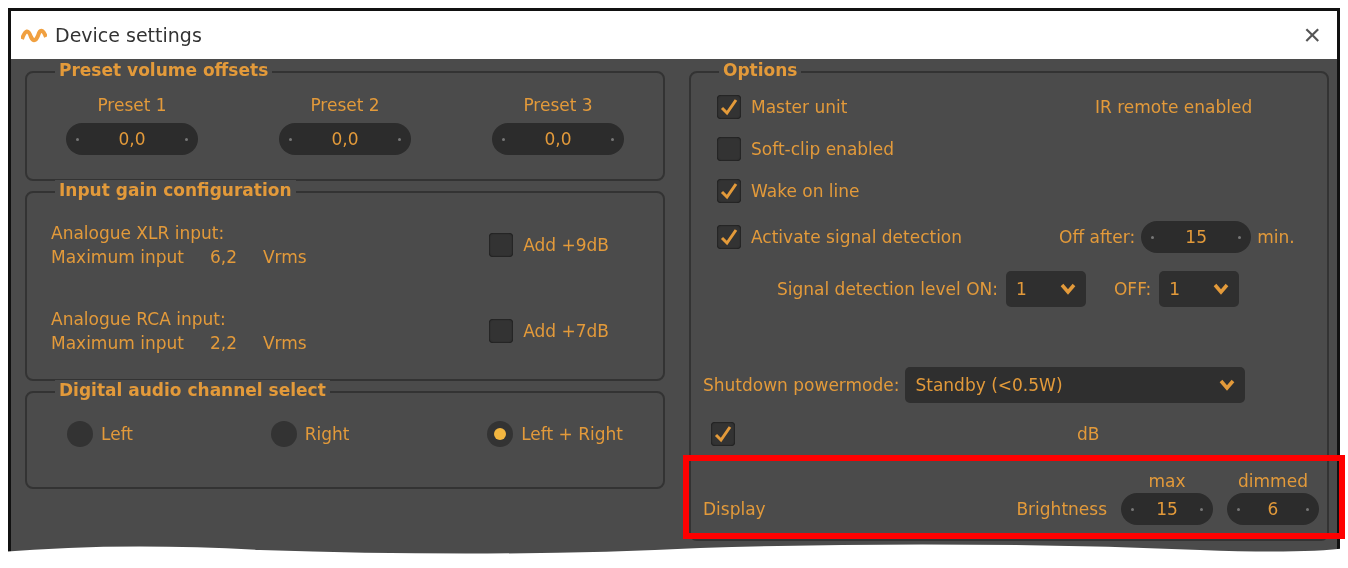  Describe the element at coordinates (800, 107) in the screenshot. I see `checkbox-label: Master unit` at that location.